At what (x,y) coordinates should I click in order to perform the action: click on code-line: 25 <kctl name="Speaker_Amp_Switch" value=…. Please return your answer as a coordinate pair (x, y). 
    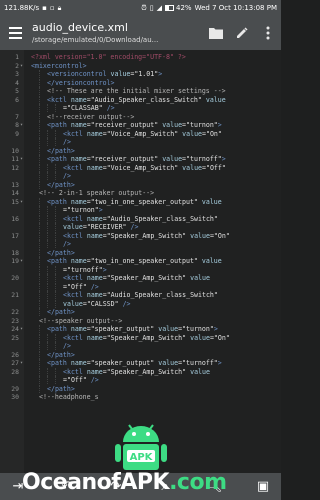
    Looking at the image, I should click on (140, 337).